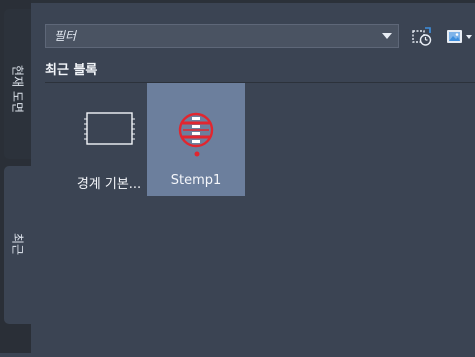 This screenshot has height=357, width=475. I want to click on rectangle-block-icon, so click(109, 128).